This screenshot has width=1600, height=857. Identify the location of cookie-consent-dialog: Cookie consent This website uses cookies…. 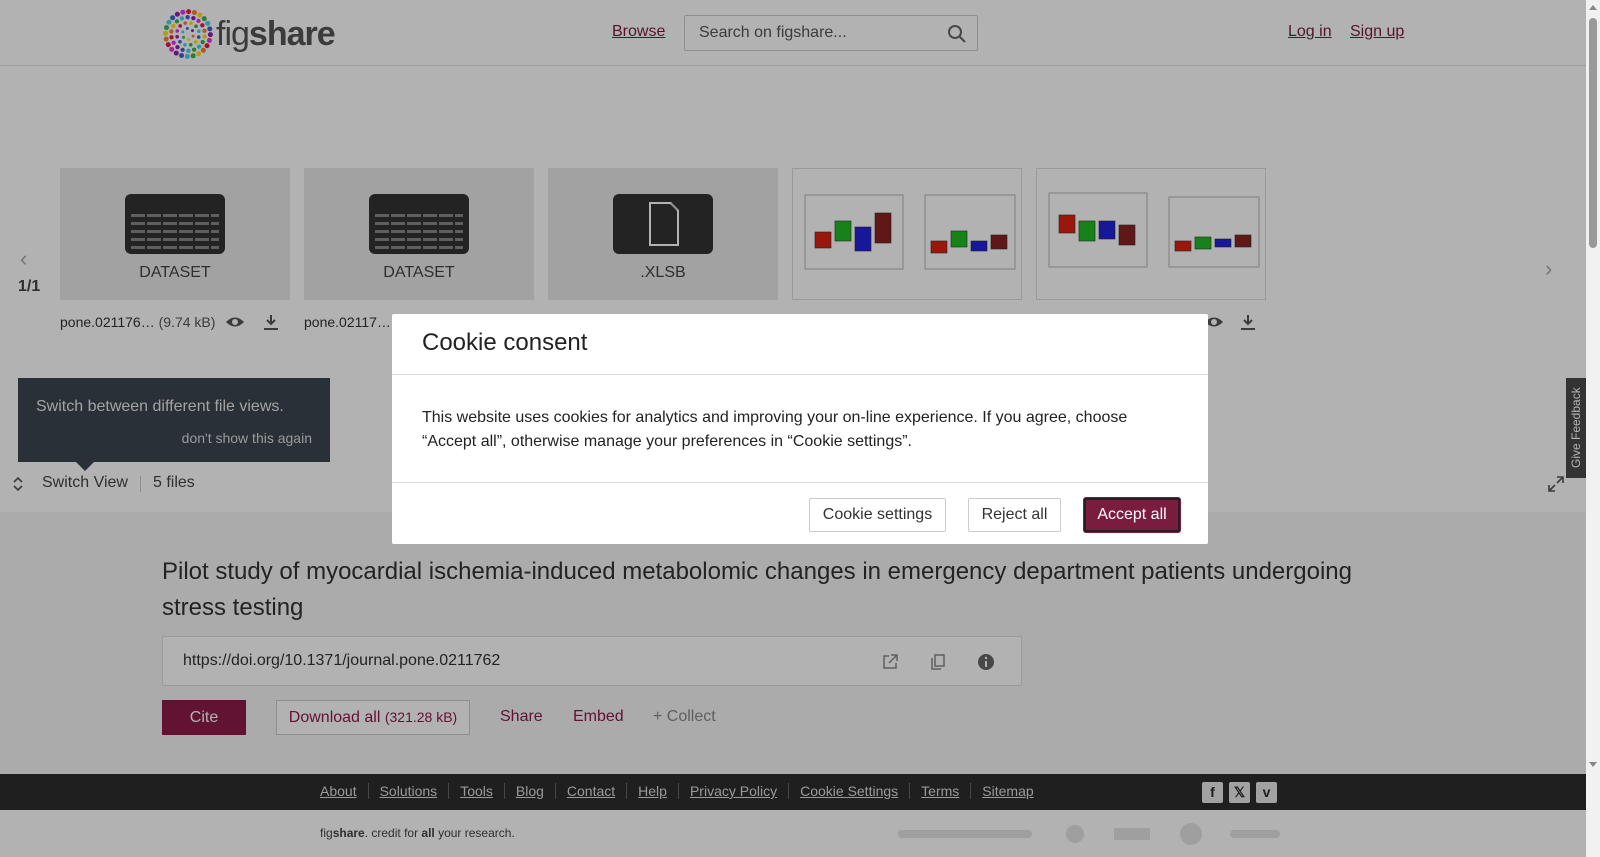
(800, 429).